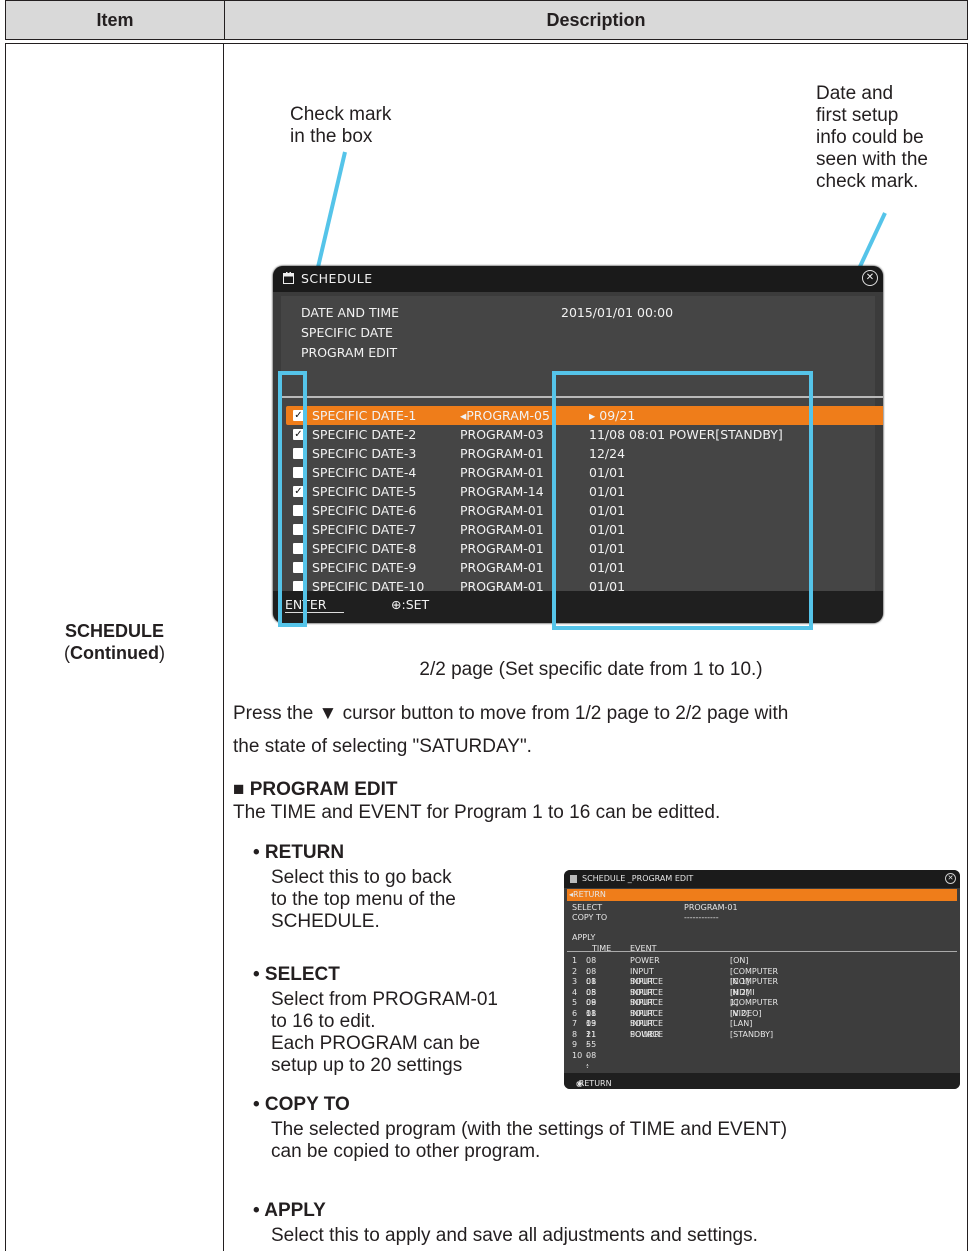 The image size is (972, 1251). I want to click on description-line: setup up to 20 settings, so click(367, 1065).